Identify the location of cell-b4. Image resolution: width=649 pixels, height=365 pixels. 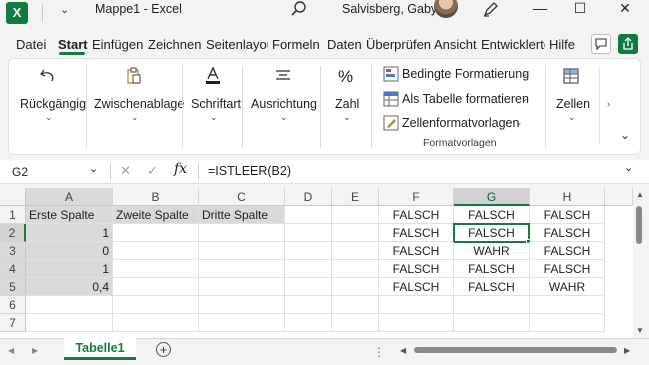
(156, 269).